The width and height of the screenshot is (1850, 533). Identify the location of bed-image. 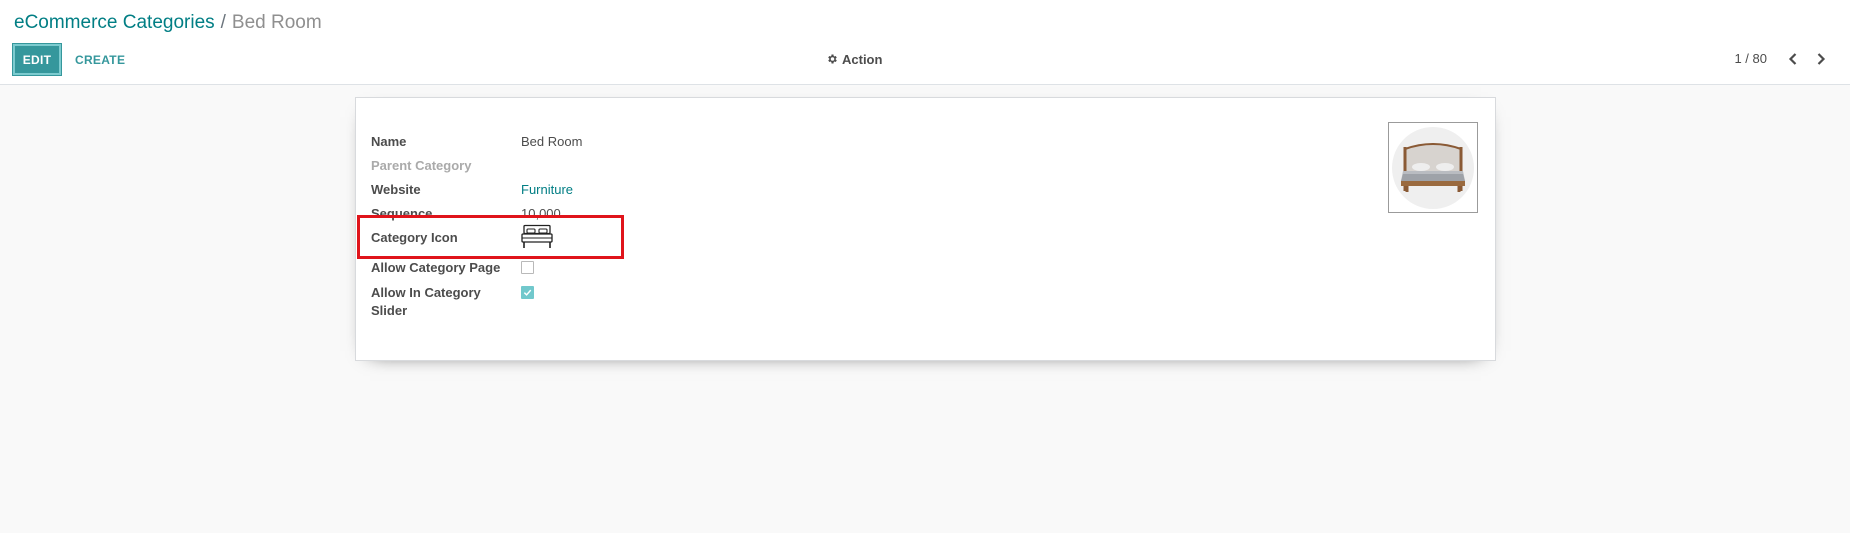
(1433, 167).